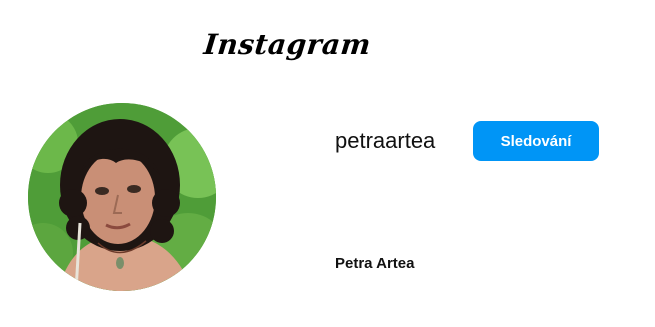 The width and height of the screenshot is (655, 327). Describe the element at coordinates (287, 44) in the screenshot. I see `instagram-logo: Instagram` at that location.